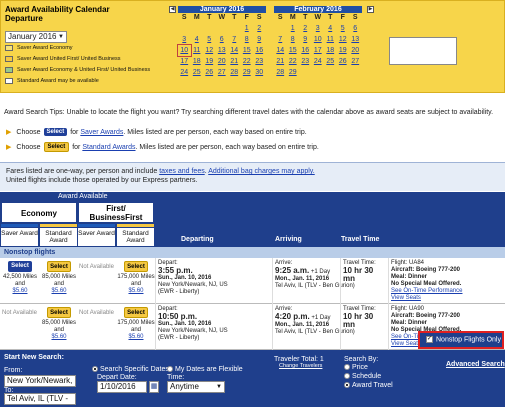 The width and height of the screenshot is (505, 407). What do you see at coordinates (447, 298) in the screenshot?
I see `view-seats-link: View Seats` at bounding box center [447, 298].